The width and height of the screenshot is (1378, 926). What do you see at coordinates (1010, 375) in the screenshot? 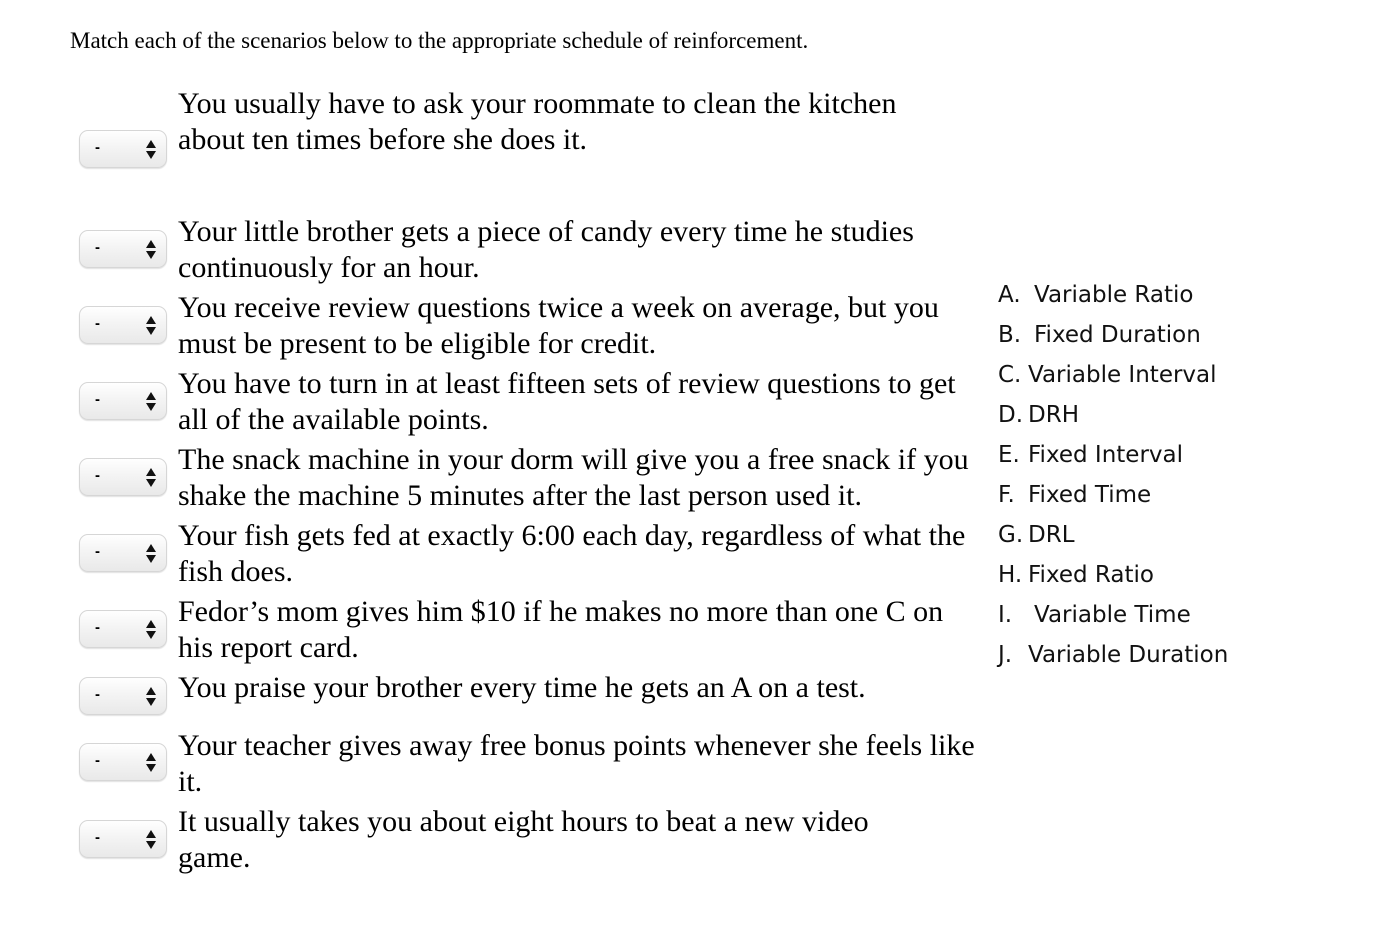
I see `option-letter: C.` at bounding box center [1010, 375].